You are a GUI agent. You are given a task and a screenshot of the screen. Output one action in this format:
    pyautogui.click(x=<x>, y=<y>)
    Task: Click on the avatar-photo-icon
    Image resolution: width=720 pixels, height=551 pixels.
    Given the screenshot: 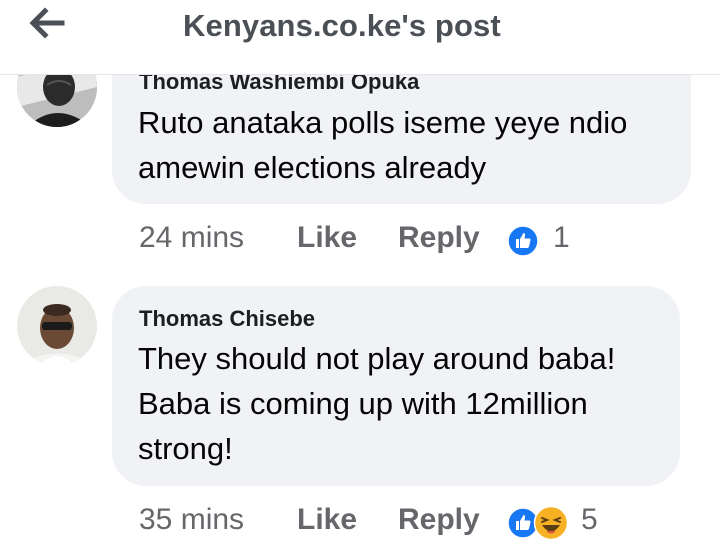 What is the action you would take?
    pyautogui.click(x=57, y=326)
    